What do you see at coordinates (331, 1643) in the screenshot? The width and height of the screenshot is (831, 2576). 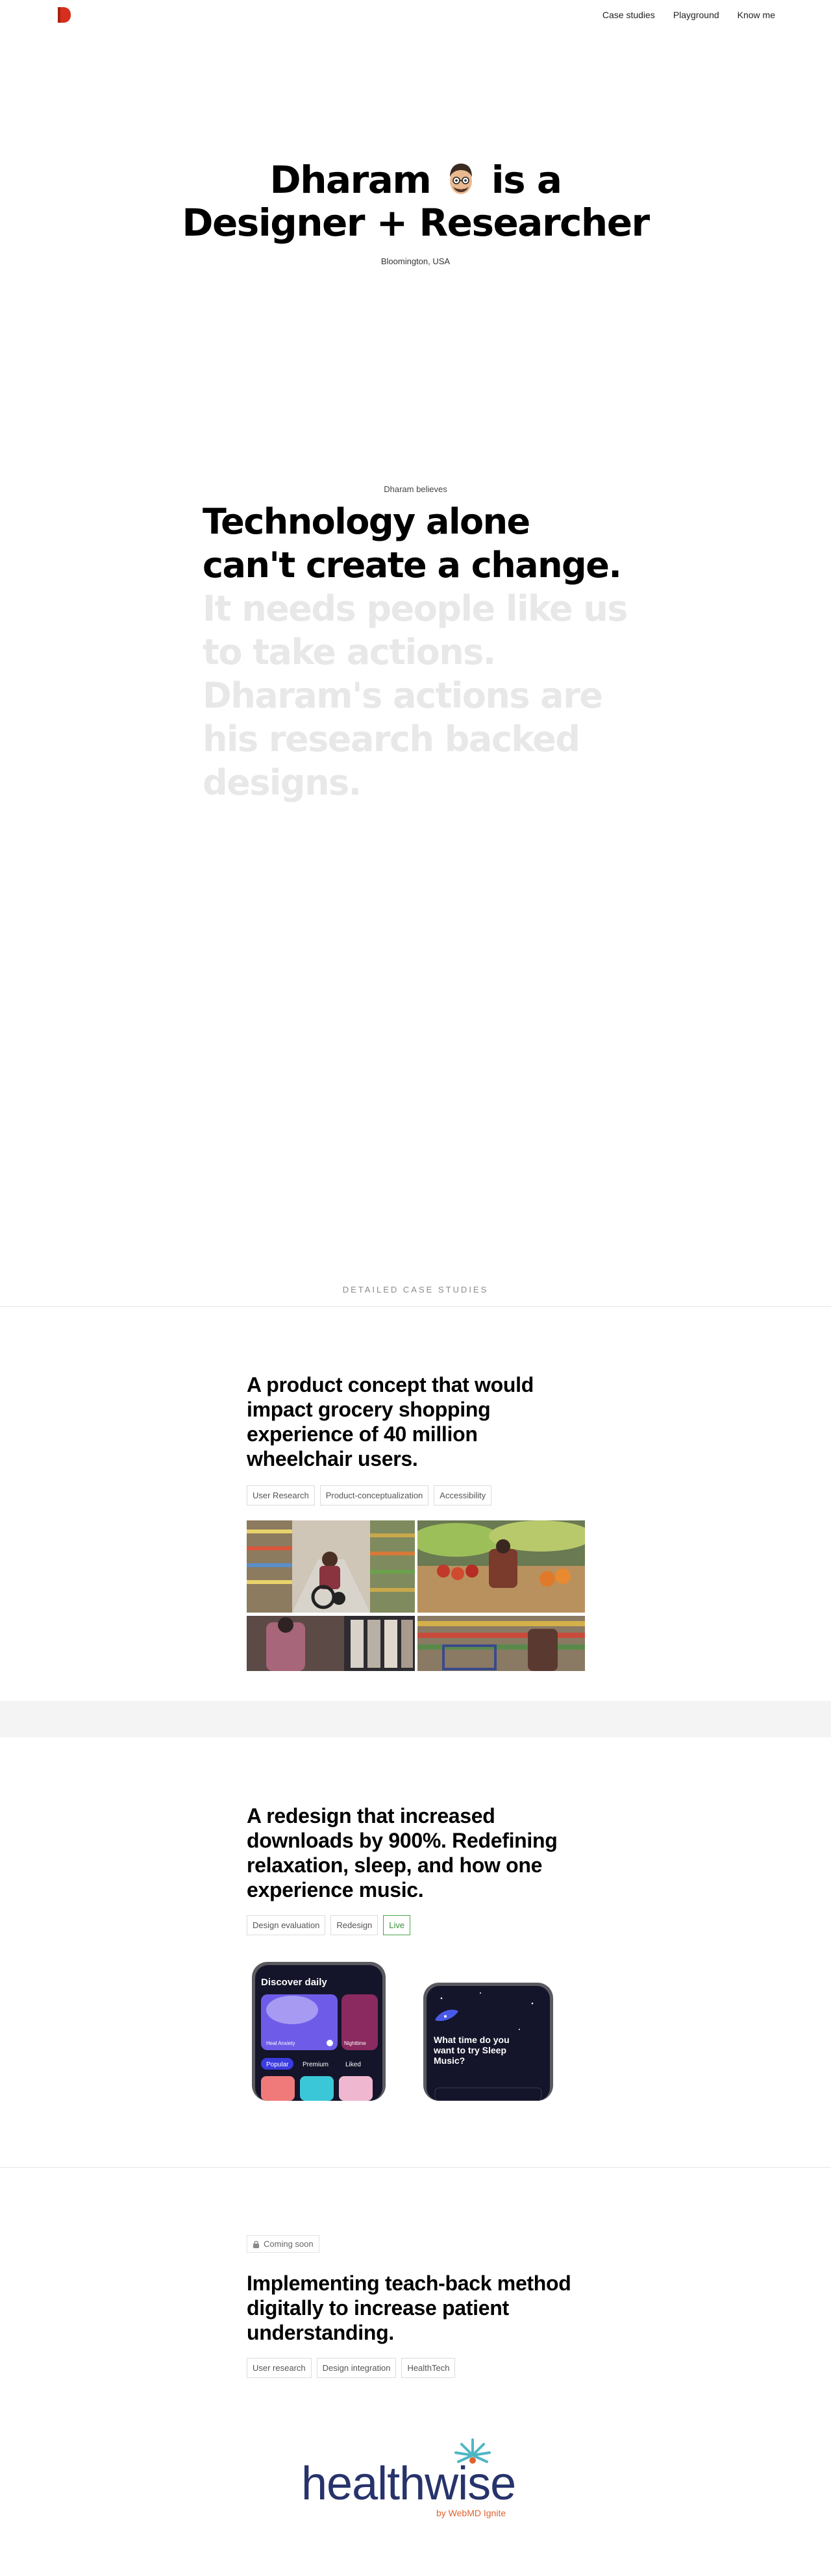 I see `frozen-aisle-photo` at bounding box center [331, 1643].